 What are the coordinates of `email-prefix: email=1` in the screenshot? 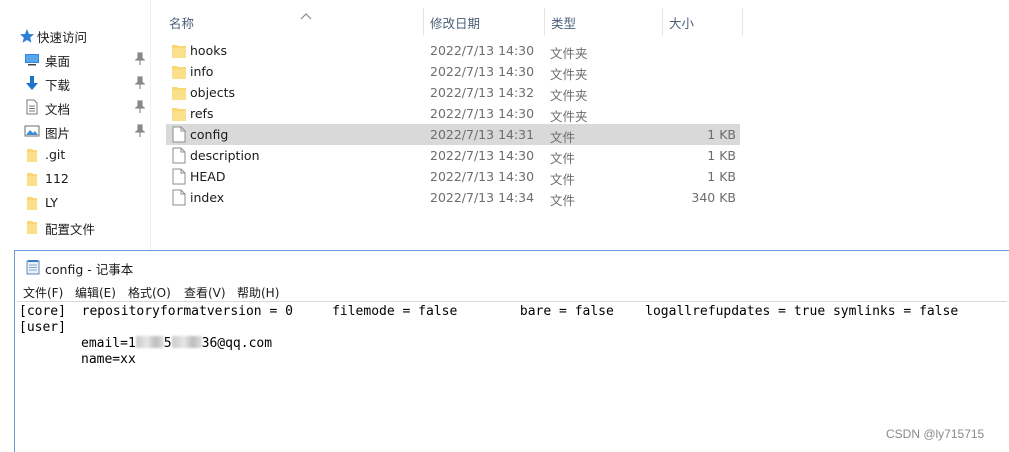 It's located at (108, 343).